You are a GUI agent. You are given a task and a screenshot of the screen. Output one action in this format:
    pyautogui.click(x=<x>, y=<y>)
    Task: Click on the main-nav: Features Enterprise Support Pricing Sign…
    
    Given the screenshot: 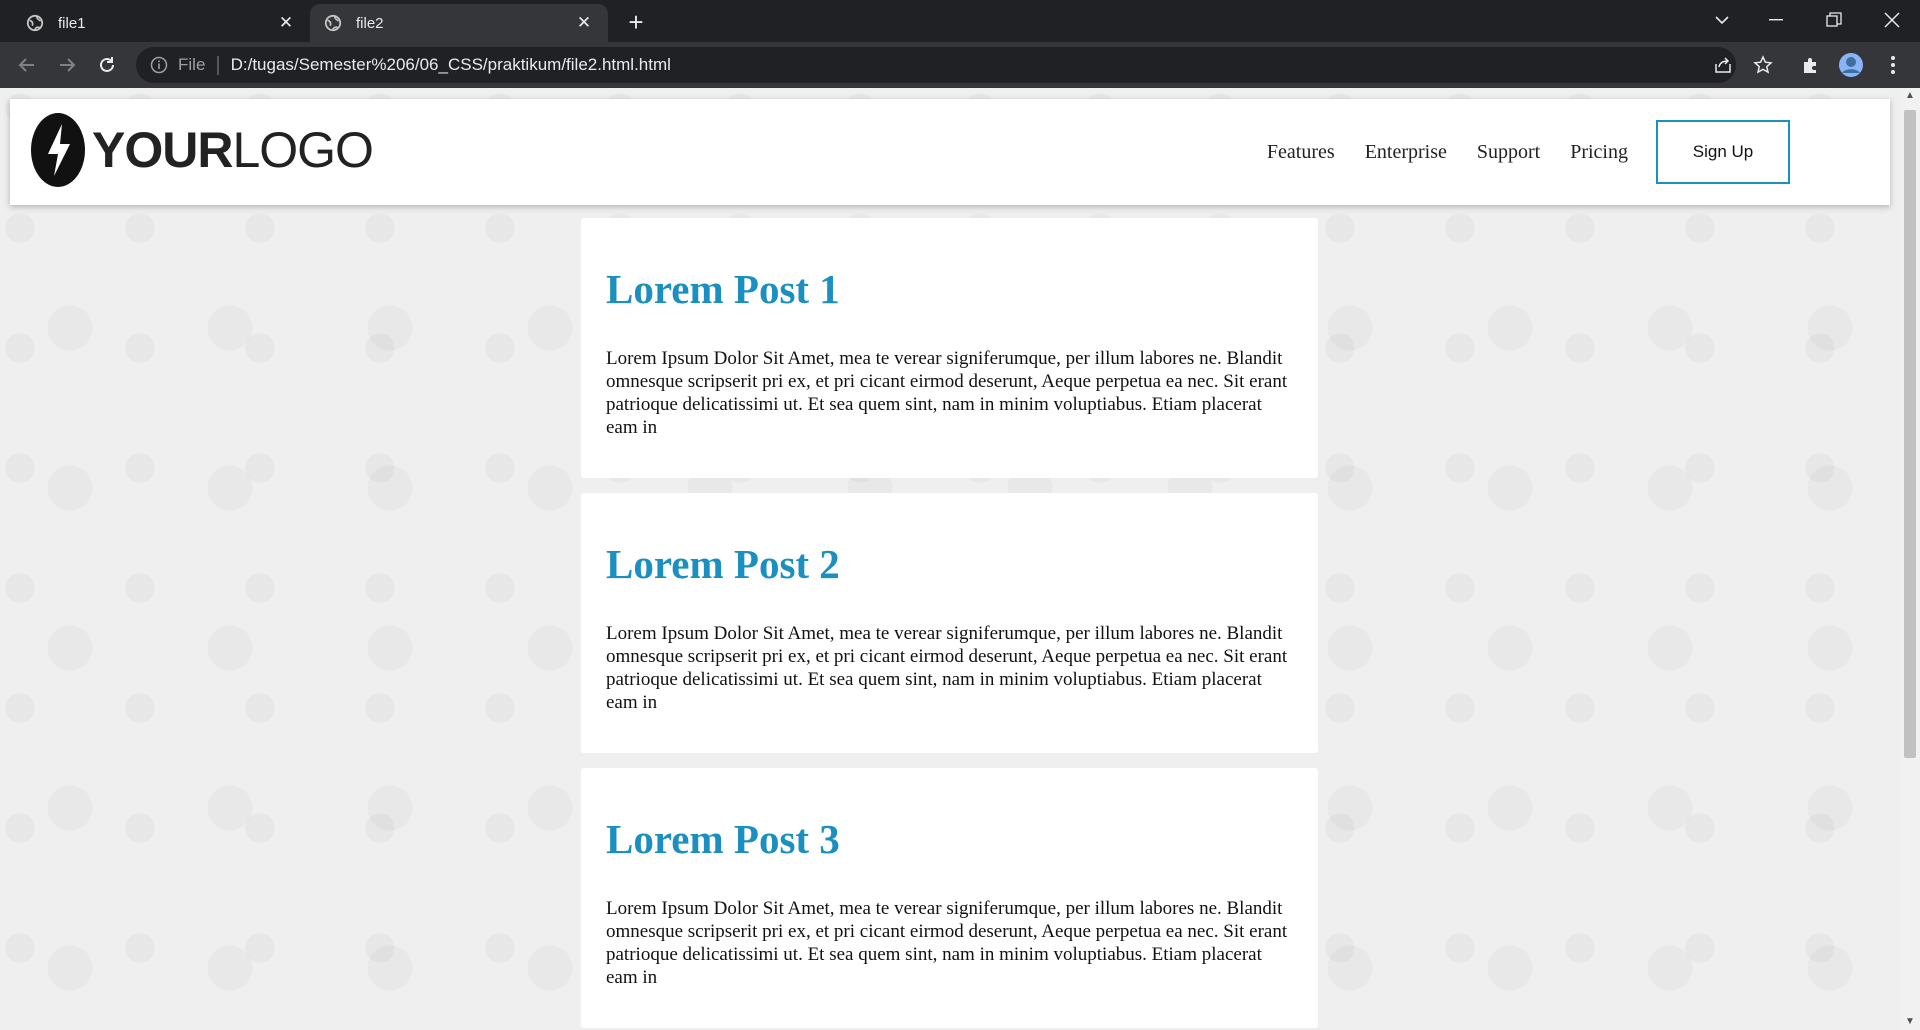 What is the action you would take?
    pyautogui.click(x=1528, y=152)
    